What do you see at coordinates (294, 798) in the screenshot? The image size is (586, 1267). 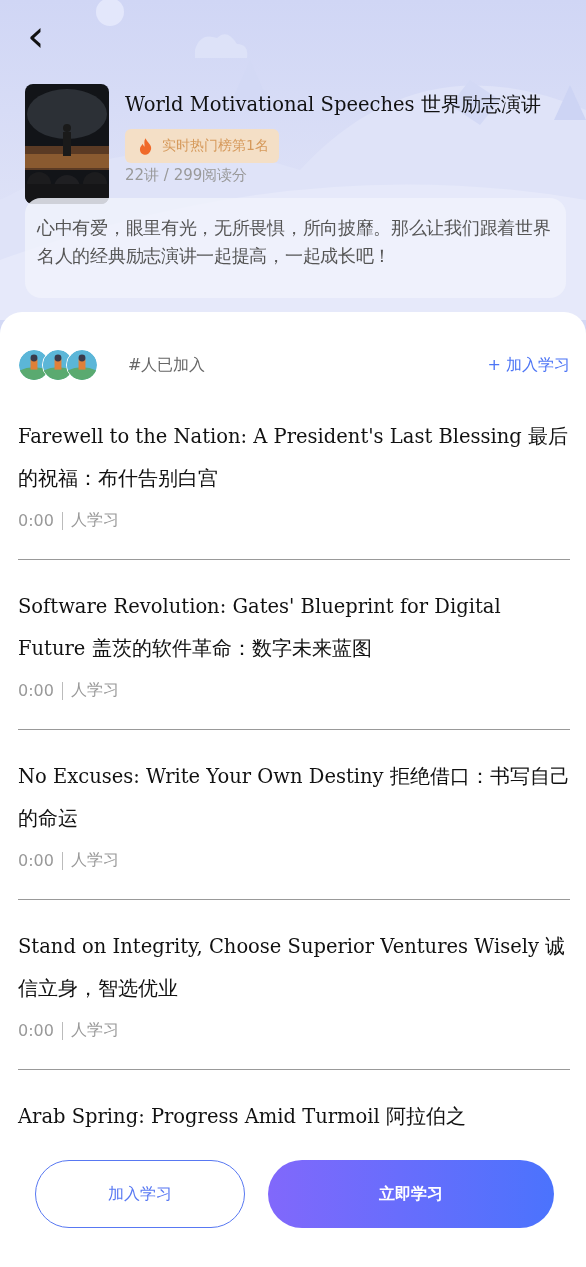 I see `lesson-title: No Excuses: Write Your Own Destiny 拒绝借口：书写自己的命运` at bounding box center [294, 798].